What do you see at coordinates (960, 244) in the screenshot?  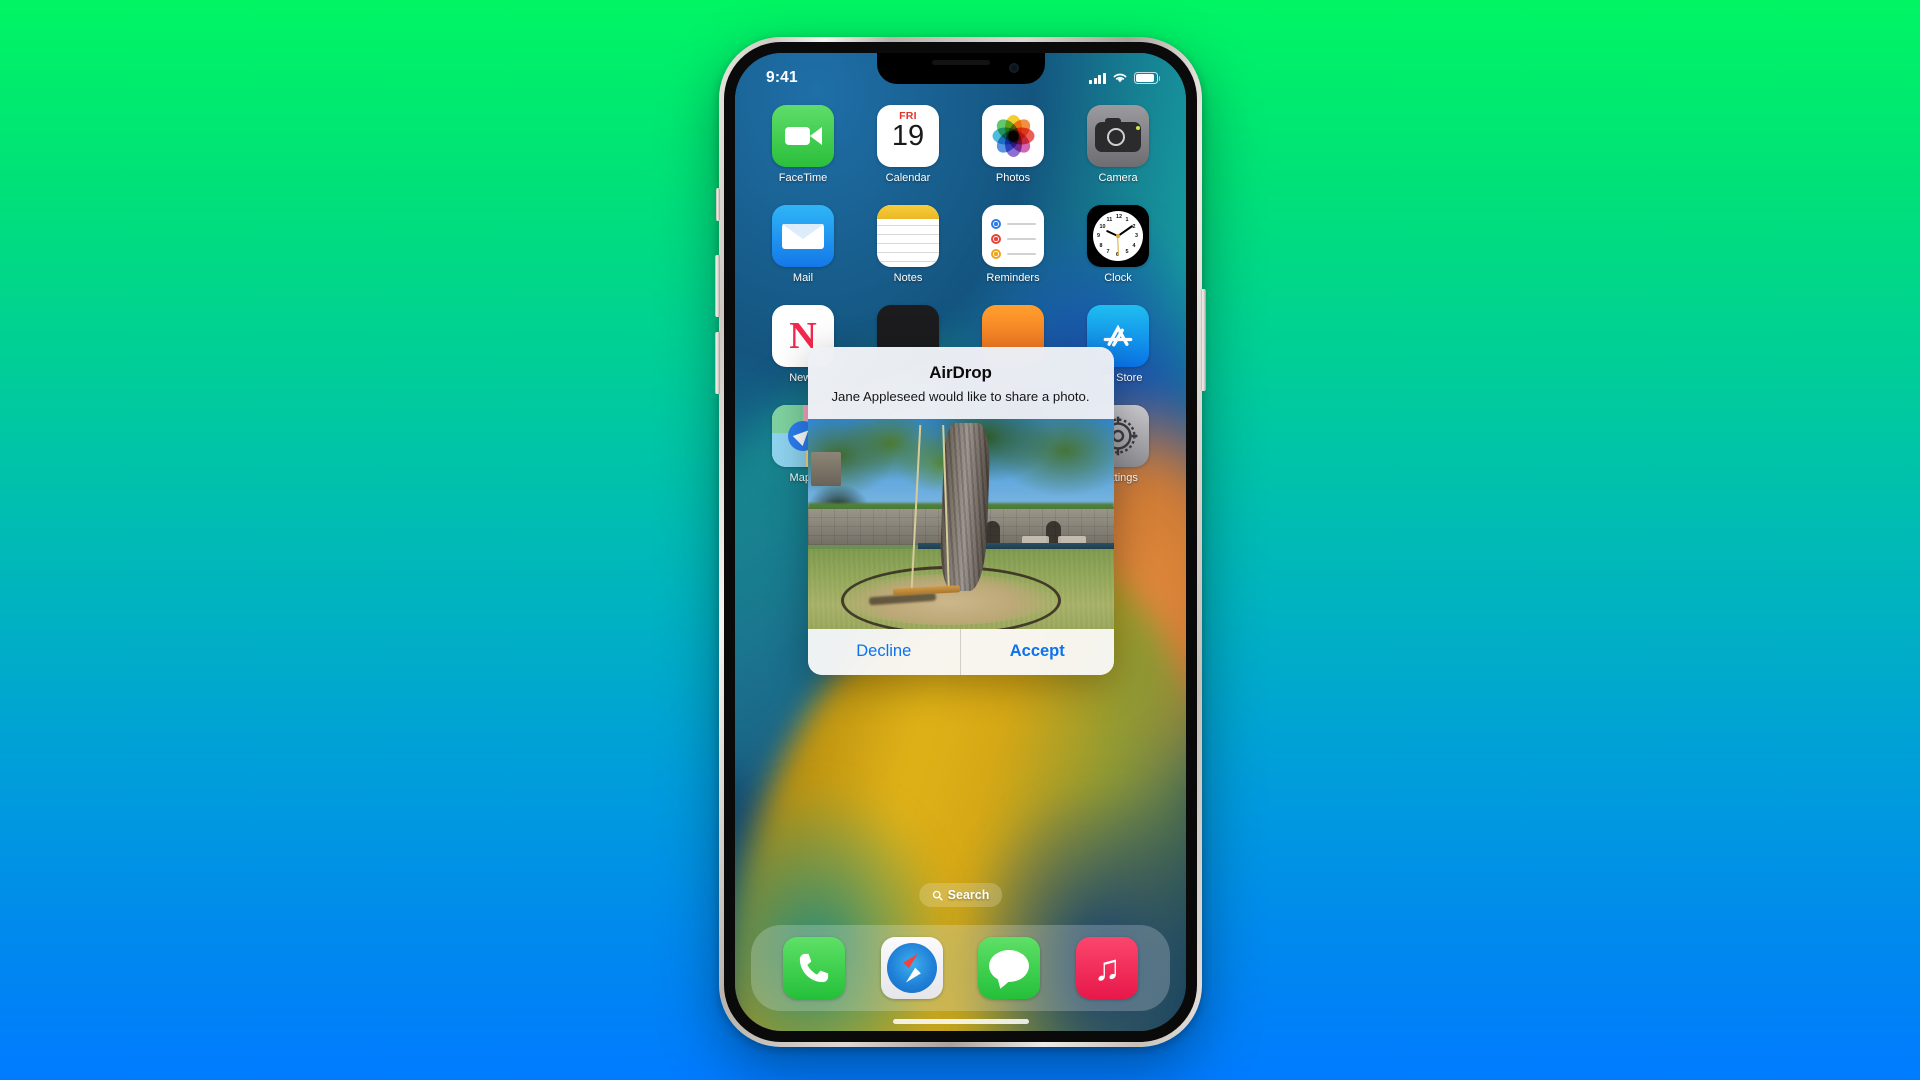 I see `app-row-2: Mail Notes Reminders 12345678` at bounding box center [960, 244].